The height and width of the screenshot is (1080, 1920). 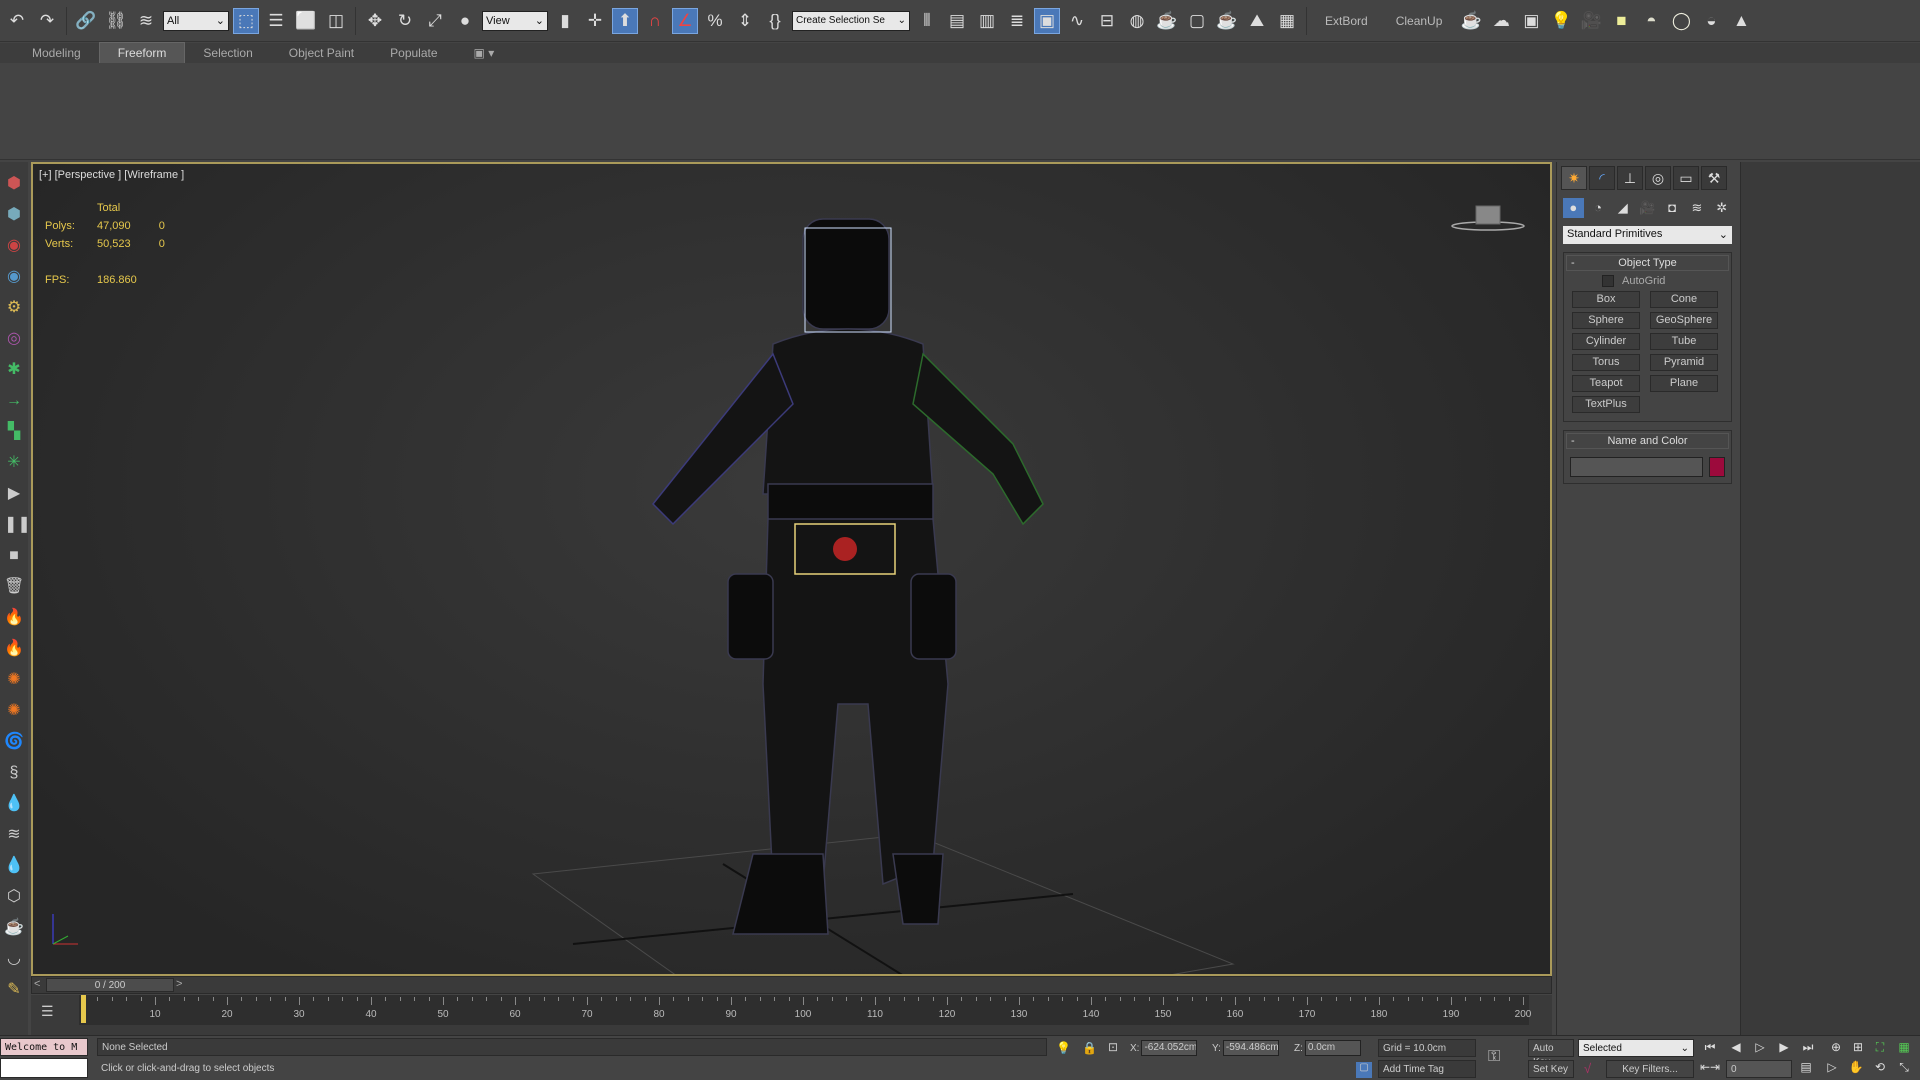 What do you see at coordinates (775, 21) in the screenshot?
I see `edit-named-selection-icon: {}` at bounding box center [775, 21].